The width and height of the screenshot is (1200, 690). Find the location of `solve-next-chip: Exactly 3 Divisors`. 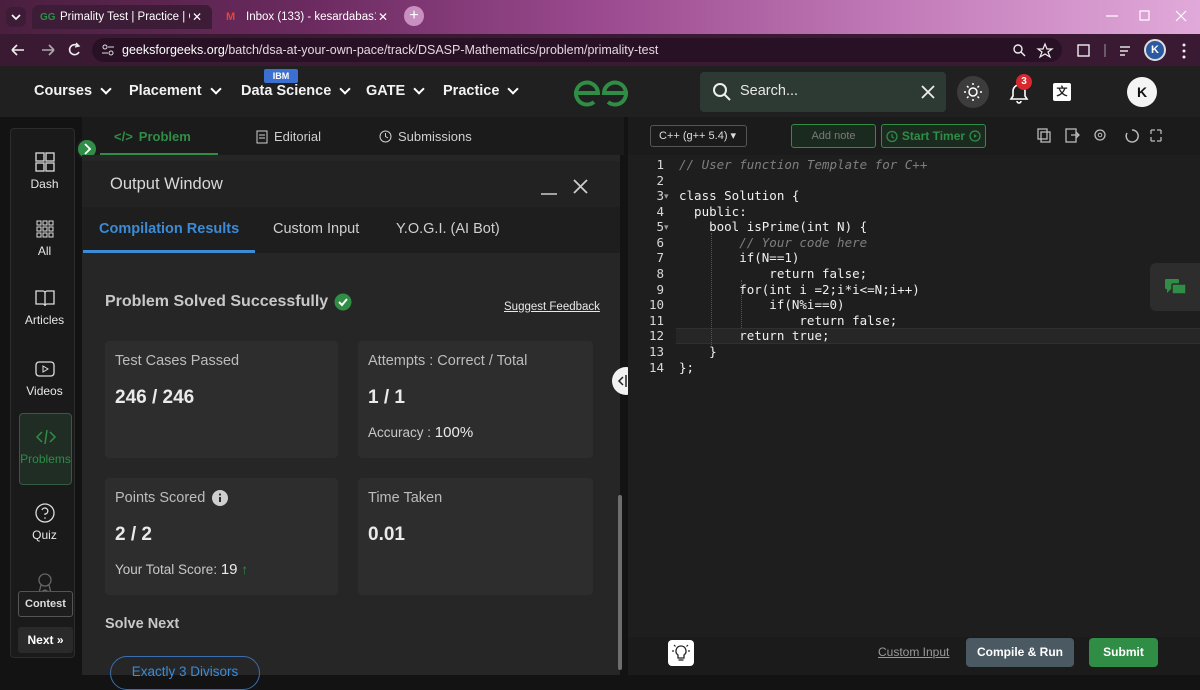

solve-next-chip: Exactly 3 Divisors is located at coordinates (185, 673).